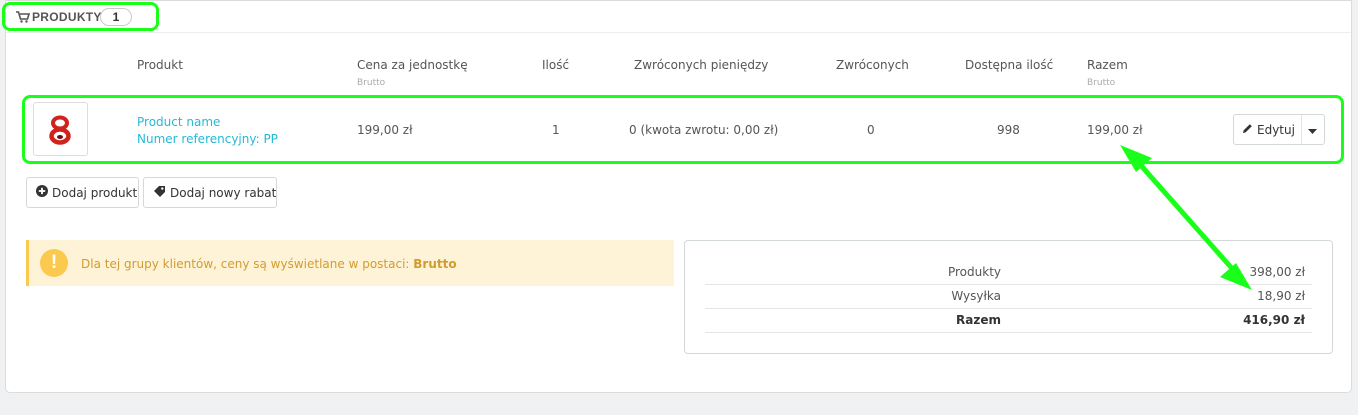 The height and width of the screenshot is (415, 1358). What do you see at coordinates (1186, 217) in the screenshot?
I see `annotation-arrow` at bounding box center [1186, 217].